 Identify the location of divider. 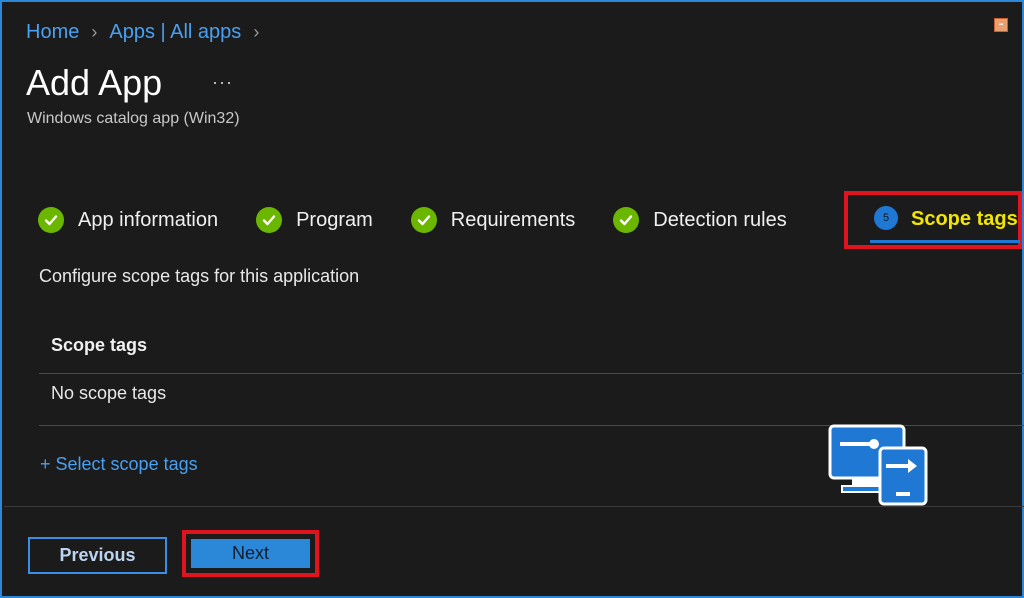
(531, 373).